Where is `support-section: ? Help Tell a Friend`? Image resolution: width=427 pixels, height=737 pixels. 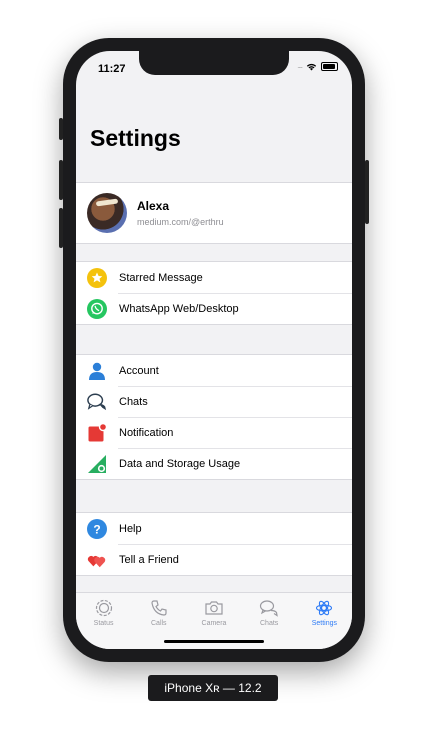 support-section: ? Help Tell a Friend is located at coordinates (214, 544).